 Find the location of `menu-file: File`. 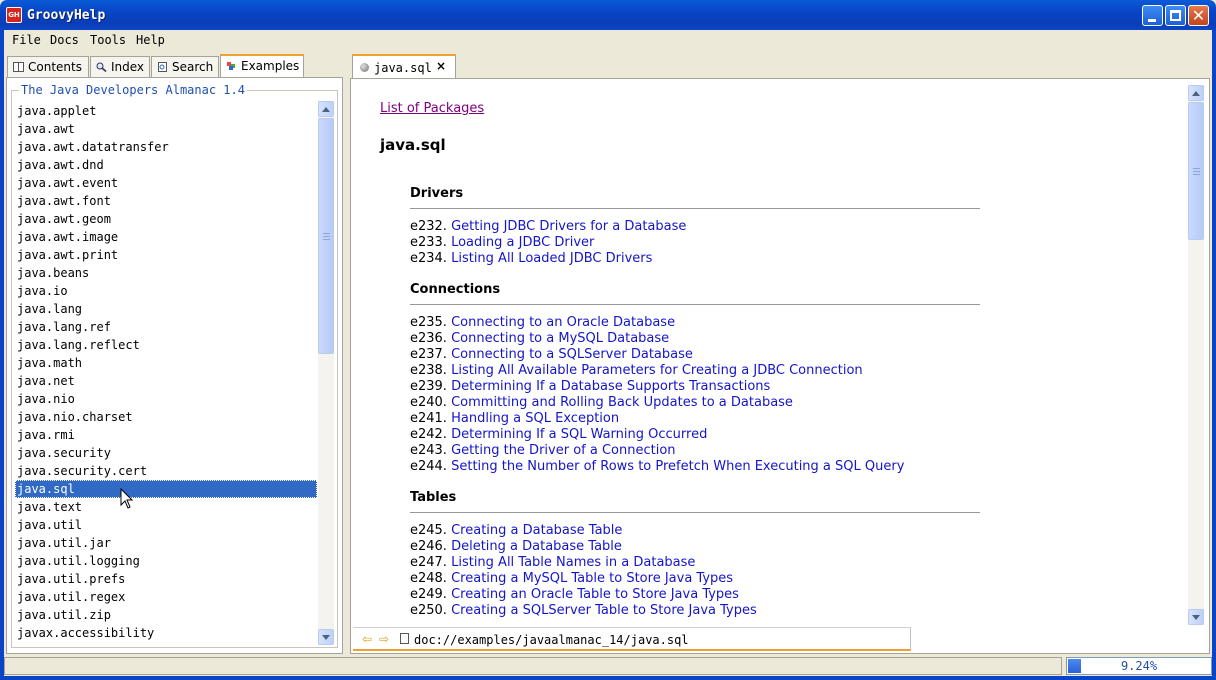

menu-file: File is located at coordinates (26, 40).